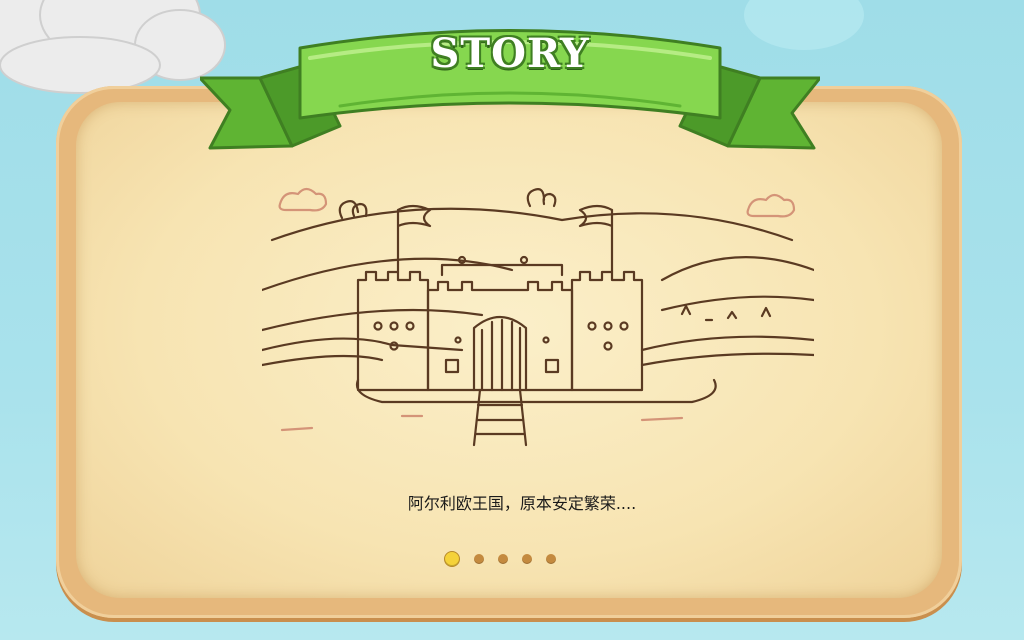 This screenshot has height=640, width=1024. I want to click on cloud-icon, so click(113, 47).